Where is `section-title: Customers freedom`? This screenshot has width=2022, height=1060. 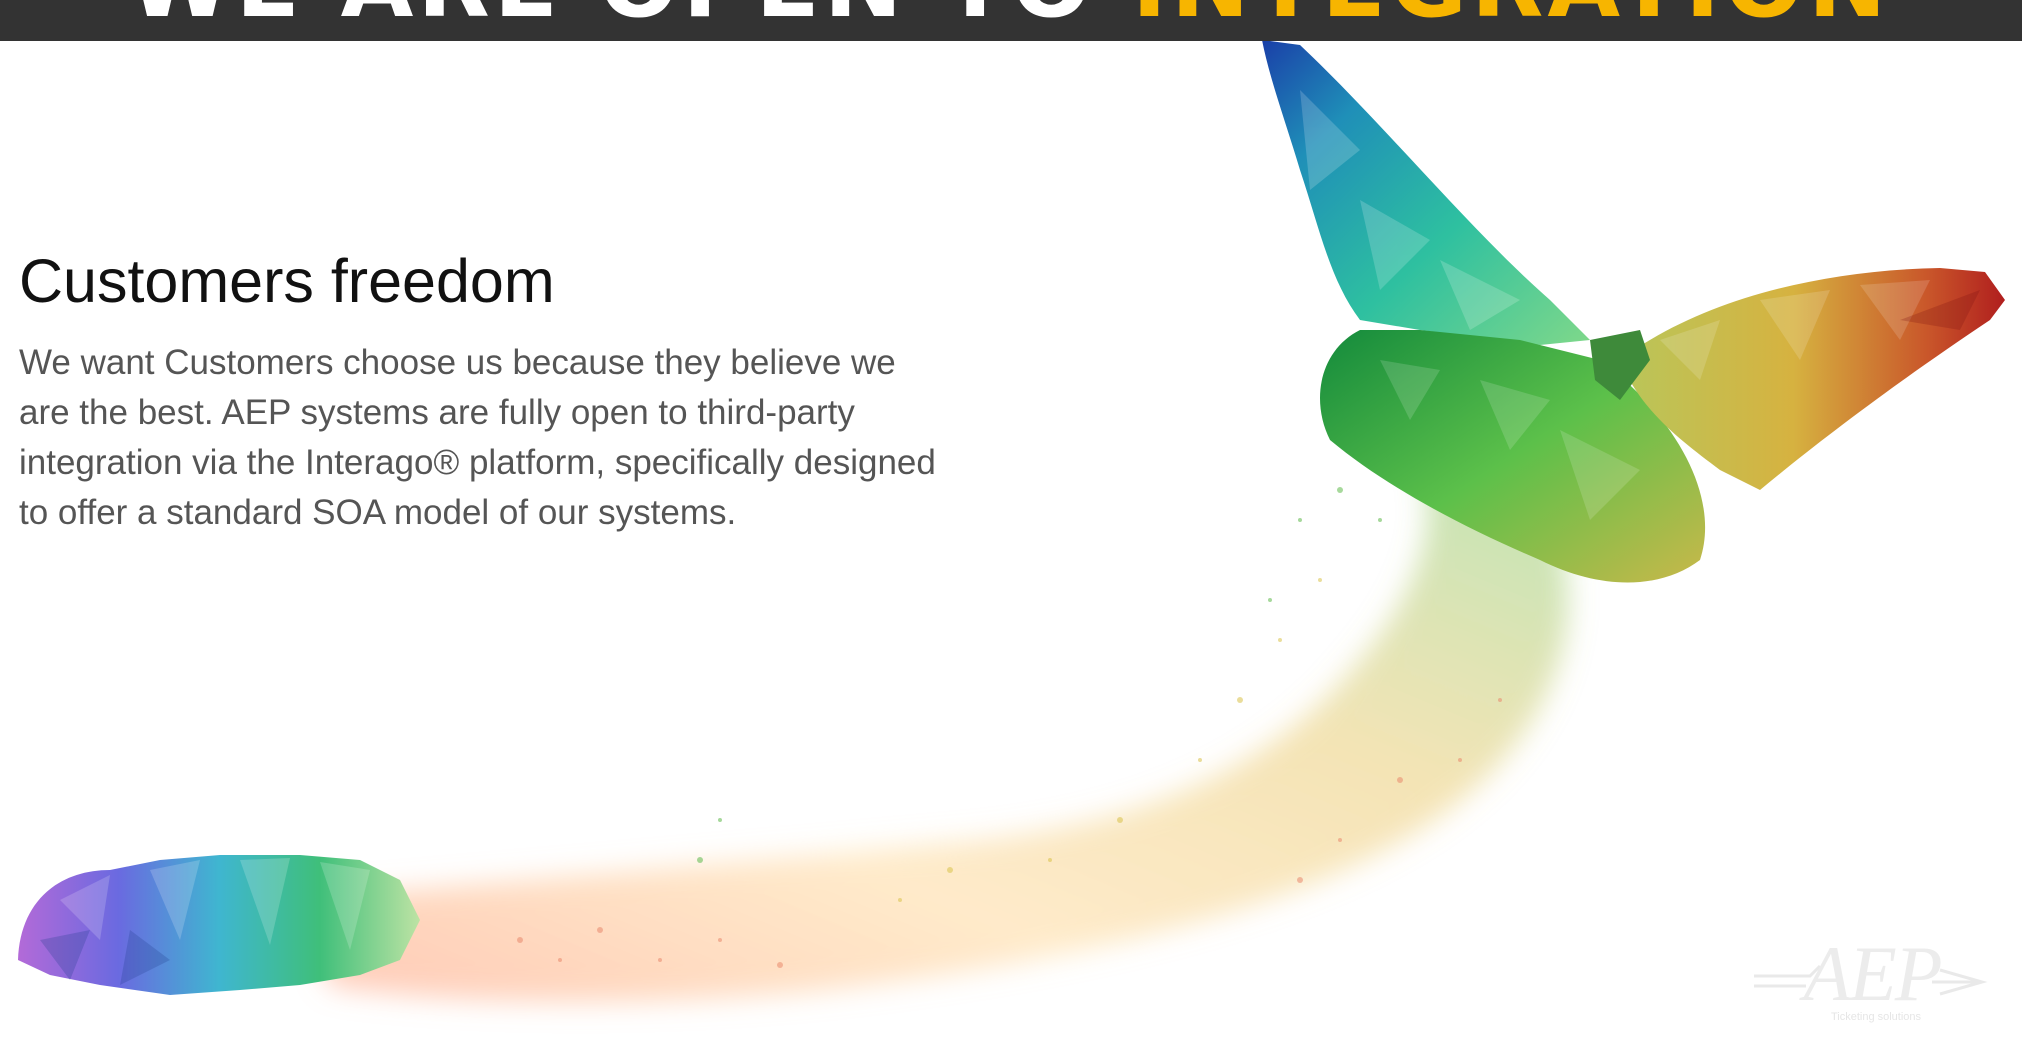
section-title: Customers freedom is located at coordinates (287, 281).